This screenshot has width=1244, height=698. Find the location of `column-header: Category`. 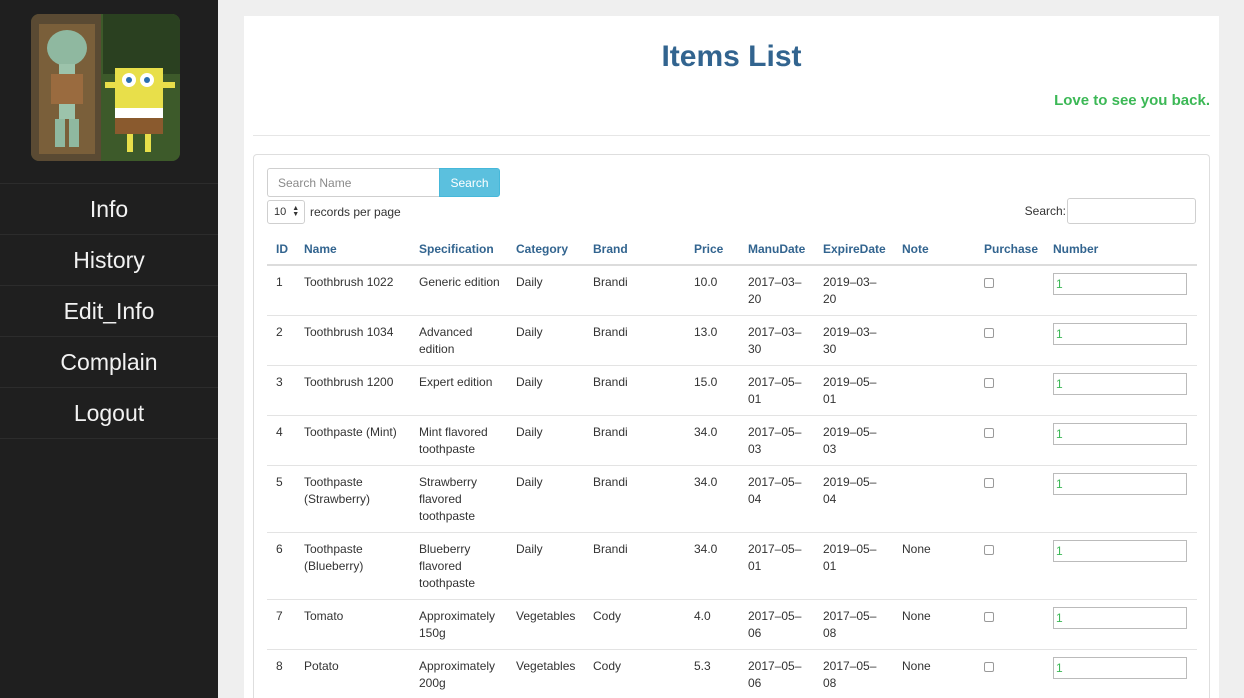

column-header: Category is located at coordinates (545, 250).